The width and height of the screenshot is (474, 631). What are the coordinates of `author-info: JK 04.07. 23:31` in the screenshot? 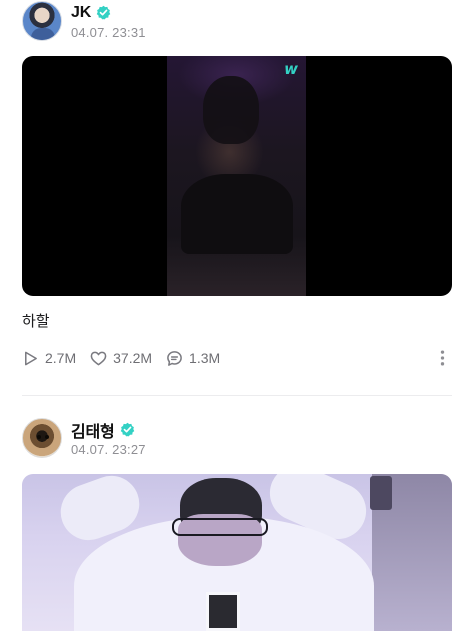 It's located at (108, 21).